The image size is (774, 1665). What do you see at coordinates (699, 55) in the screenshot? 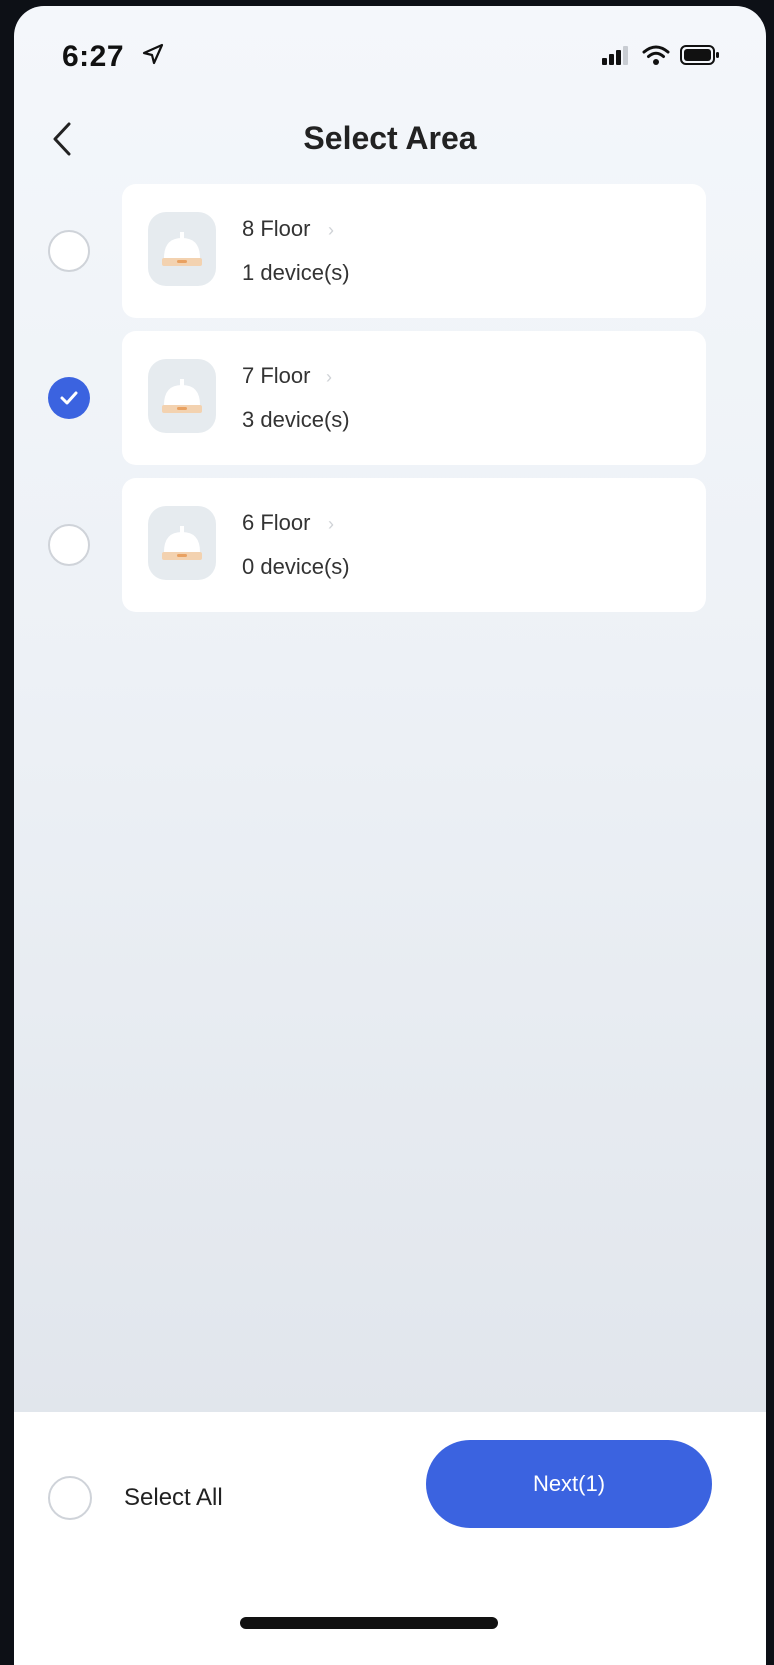
I see `battery-icon` at bounding box center [699, 55].